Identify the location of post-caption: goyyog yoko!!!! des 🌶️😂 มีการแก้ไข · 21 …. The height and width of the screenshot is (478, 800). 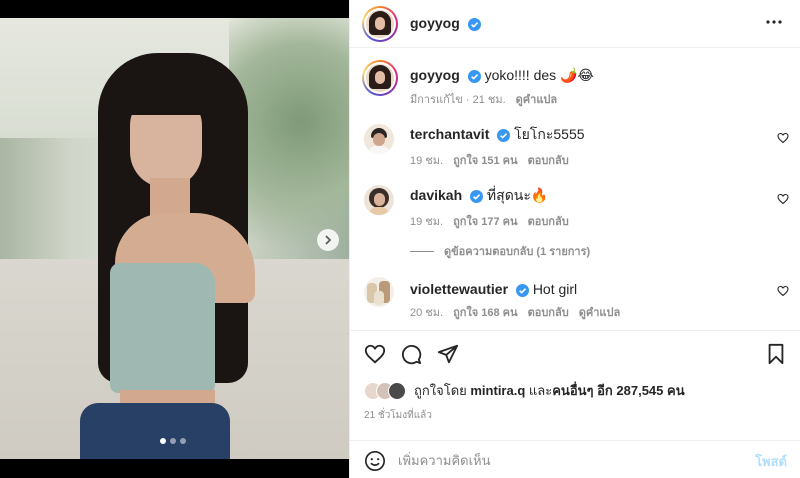
(575, 83).